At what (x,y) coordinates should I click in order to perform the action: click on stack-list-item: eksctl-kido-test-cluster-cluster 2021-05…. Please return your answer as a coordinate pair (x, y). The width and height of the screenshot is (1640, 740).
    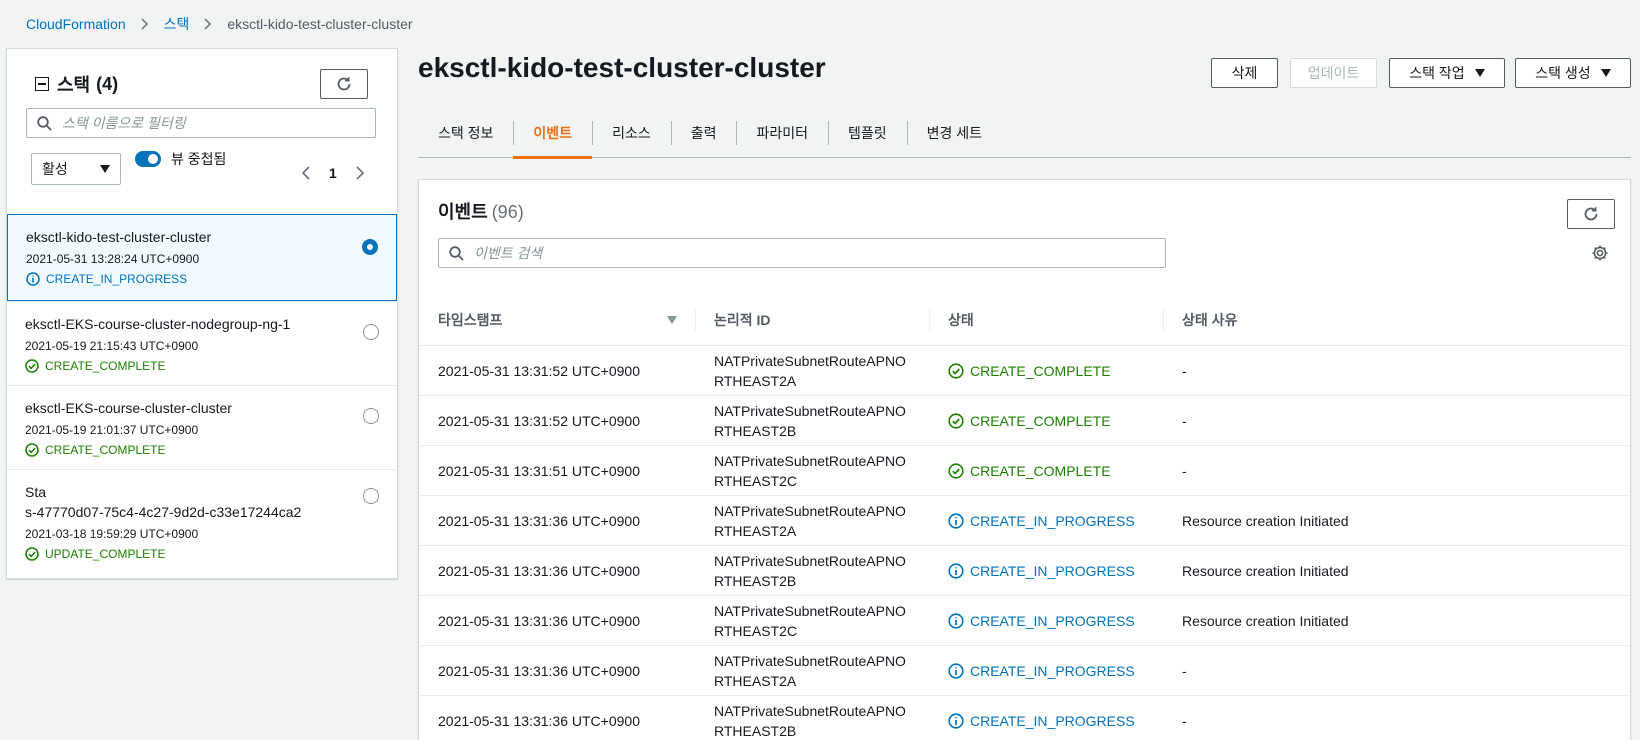
    Looking at the image, I should click on (202, 257).